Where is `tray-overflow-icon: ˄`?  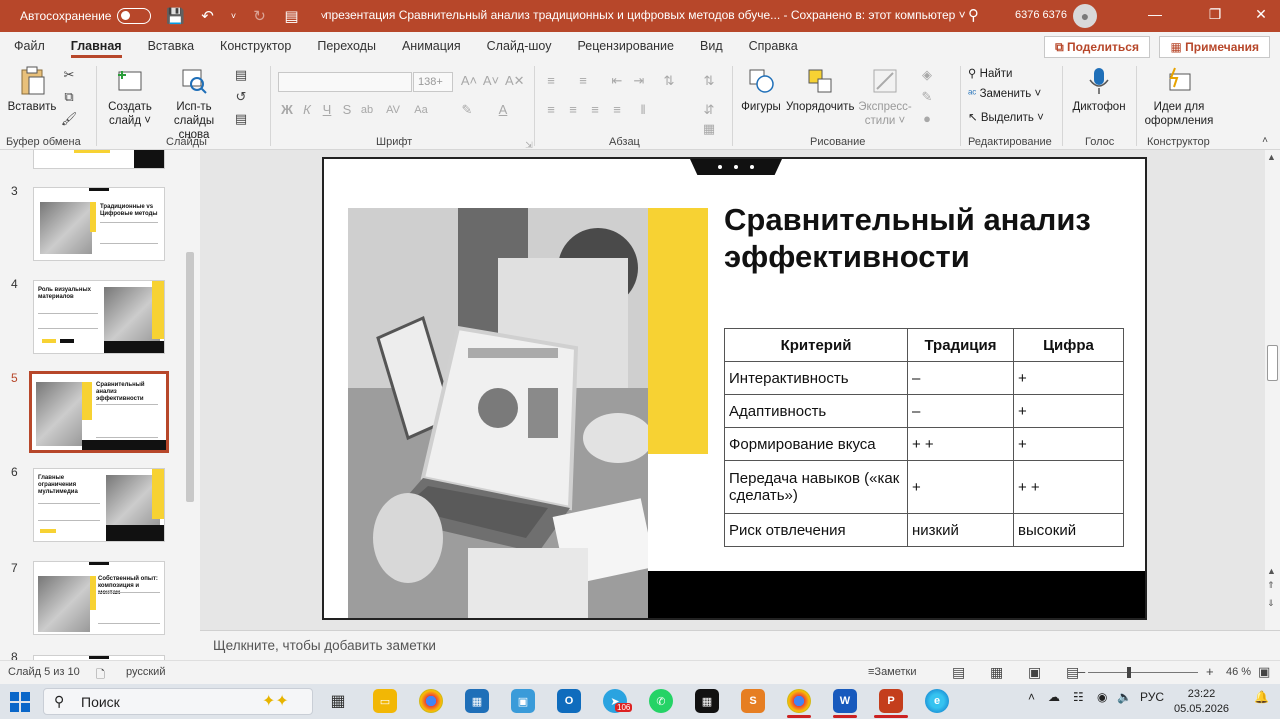 tray-overflow-icon: ˄ is located at coordinates (1031, 697).